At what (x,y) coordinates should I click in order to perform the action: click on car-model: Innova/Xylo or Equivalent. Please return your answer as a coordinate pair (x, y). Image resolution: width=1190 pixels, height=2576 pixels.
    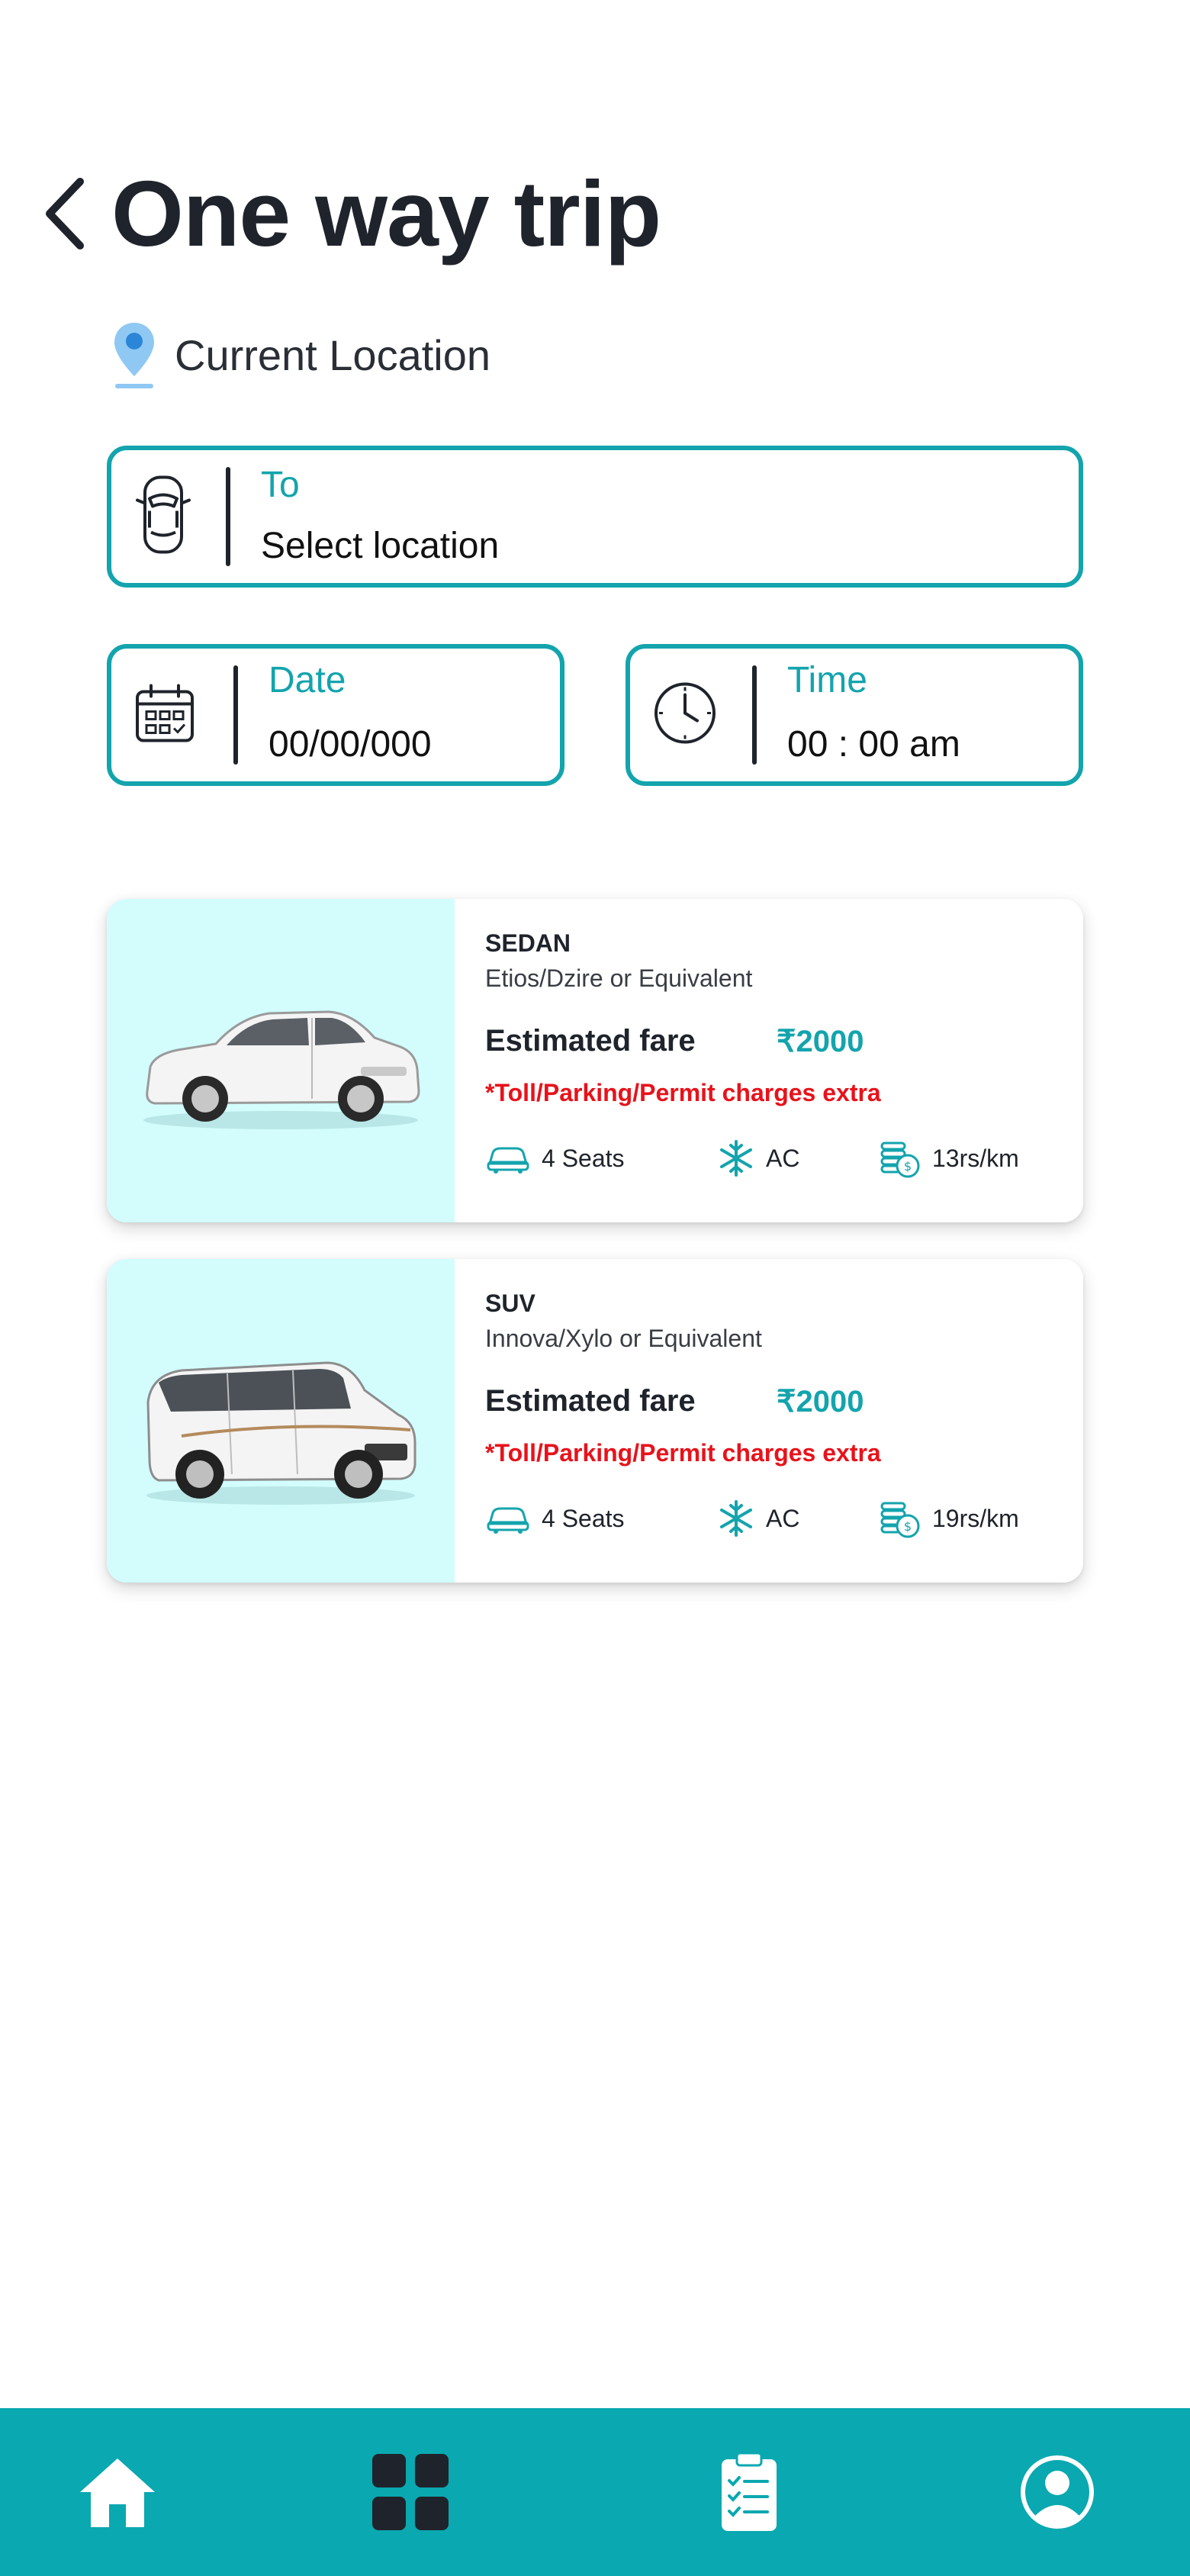
    Looking at the image, I should click on (623, 1338).